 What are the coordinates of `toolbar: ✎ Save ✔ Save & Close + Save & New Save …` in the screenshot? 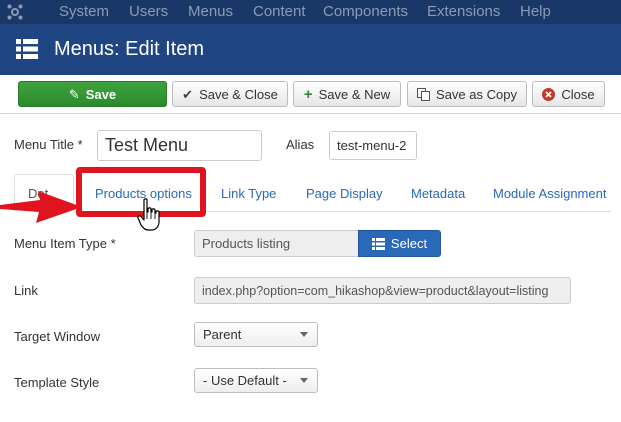 It's located at (310, 94).